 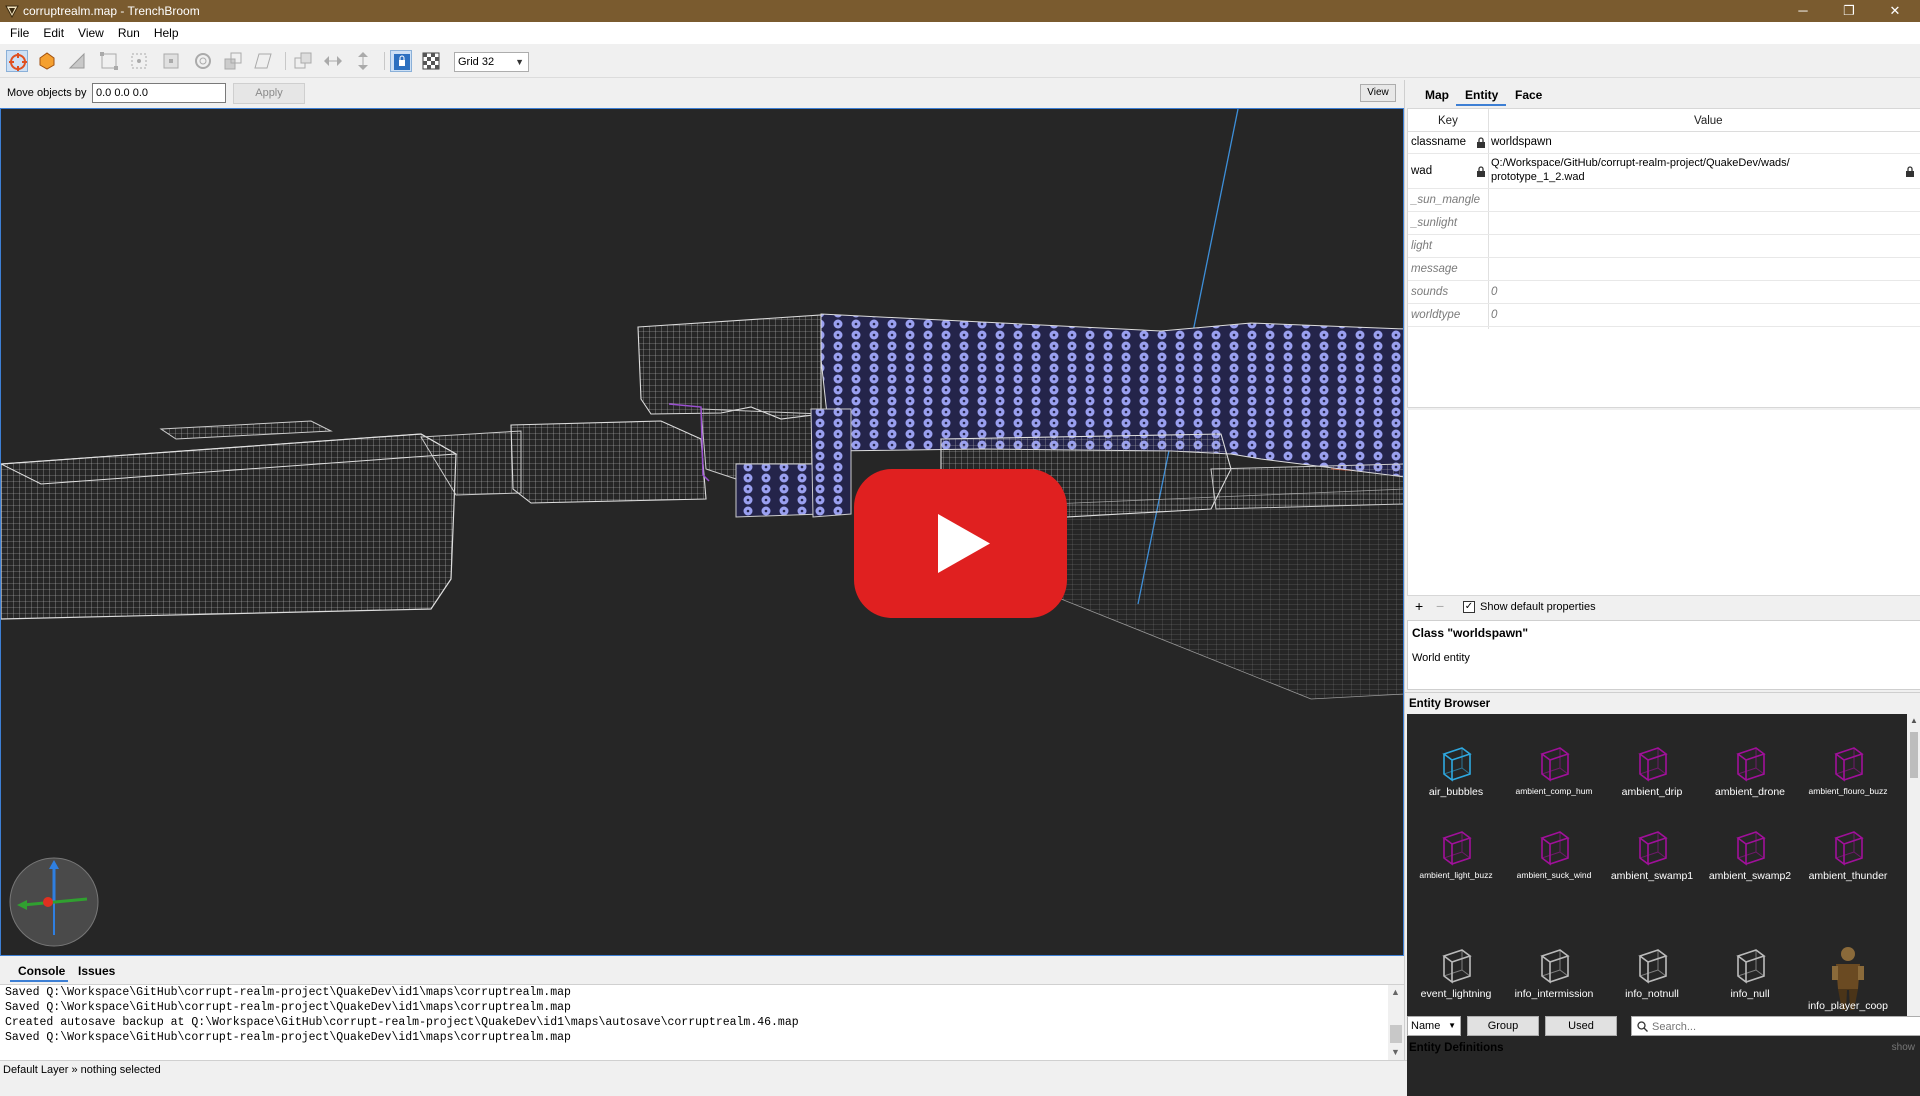 I want to click on property-key: light, so click(x=1422, y=246).